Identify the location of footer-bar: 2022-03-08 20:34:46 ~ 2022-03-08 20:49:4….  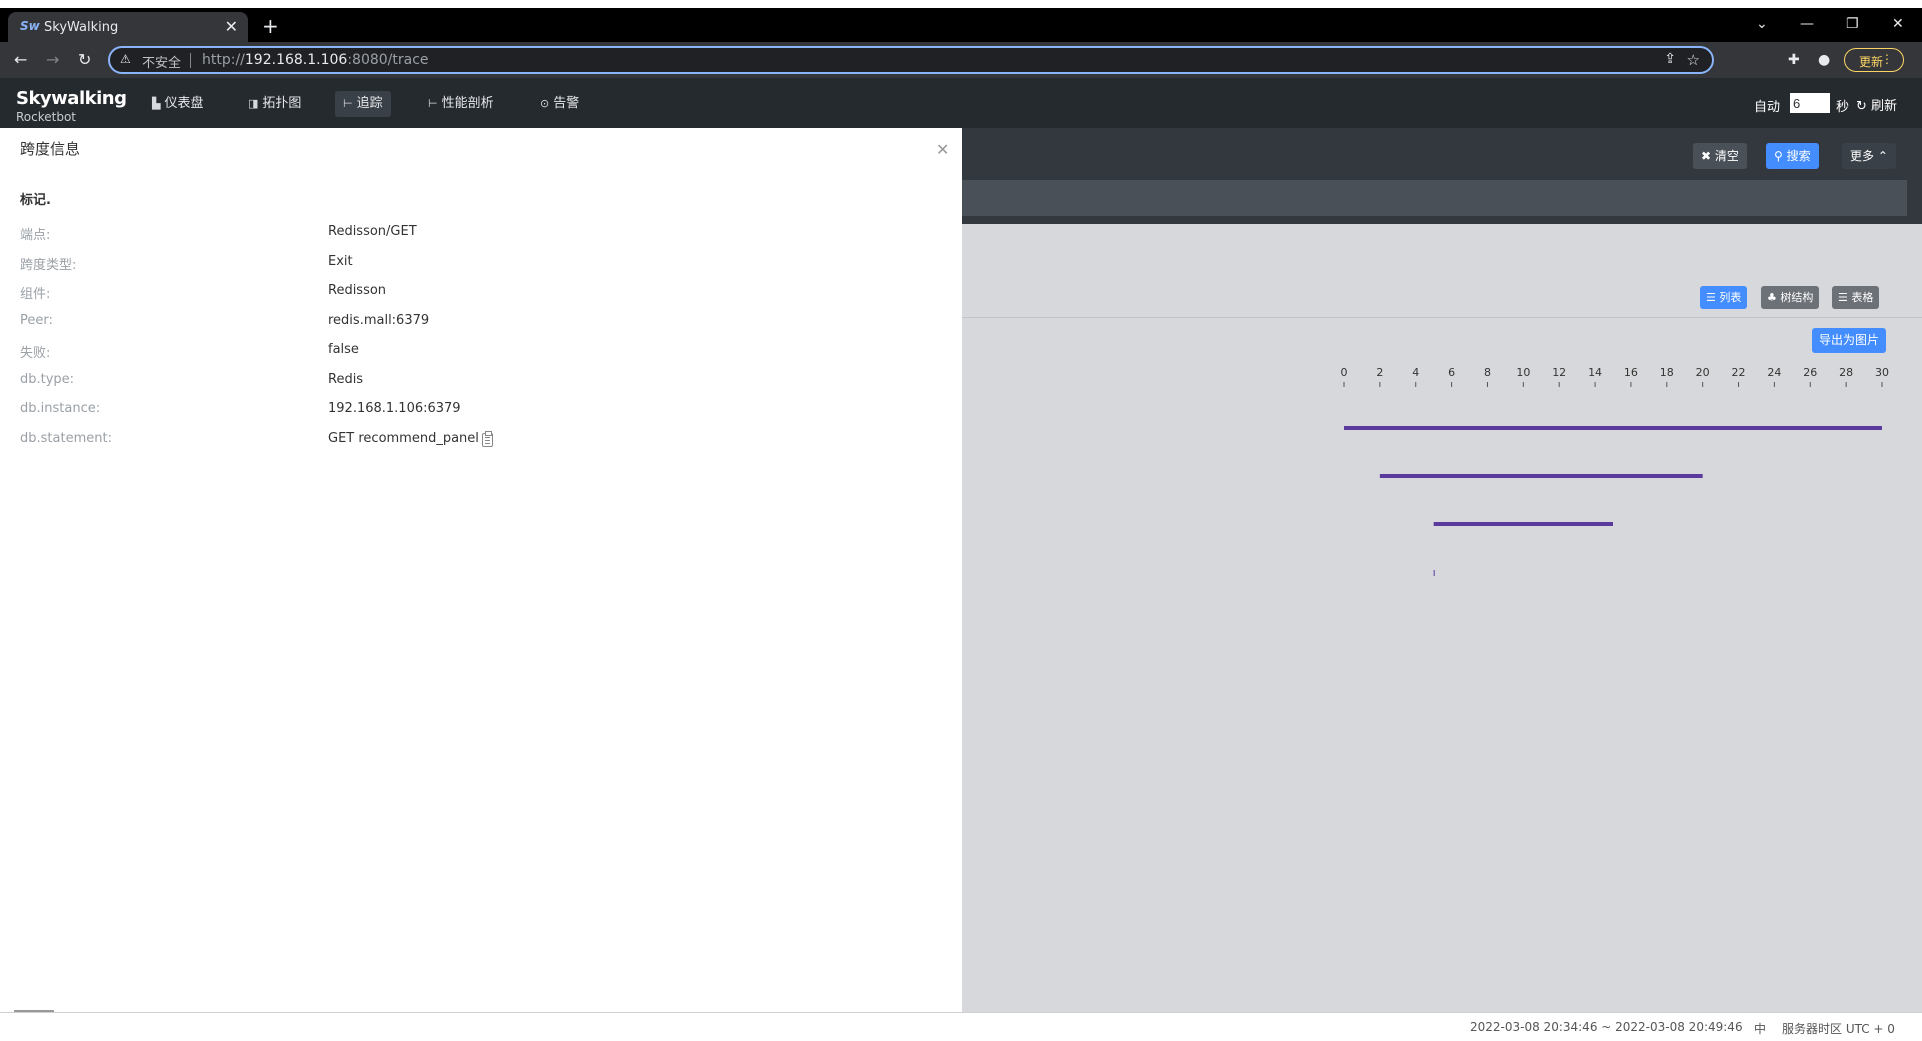
(961, 1026).